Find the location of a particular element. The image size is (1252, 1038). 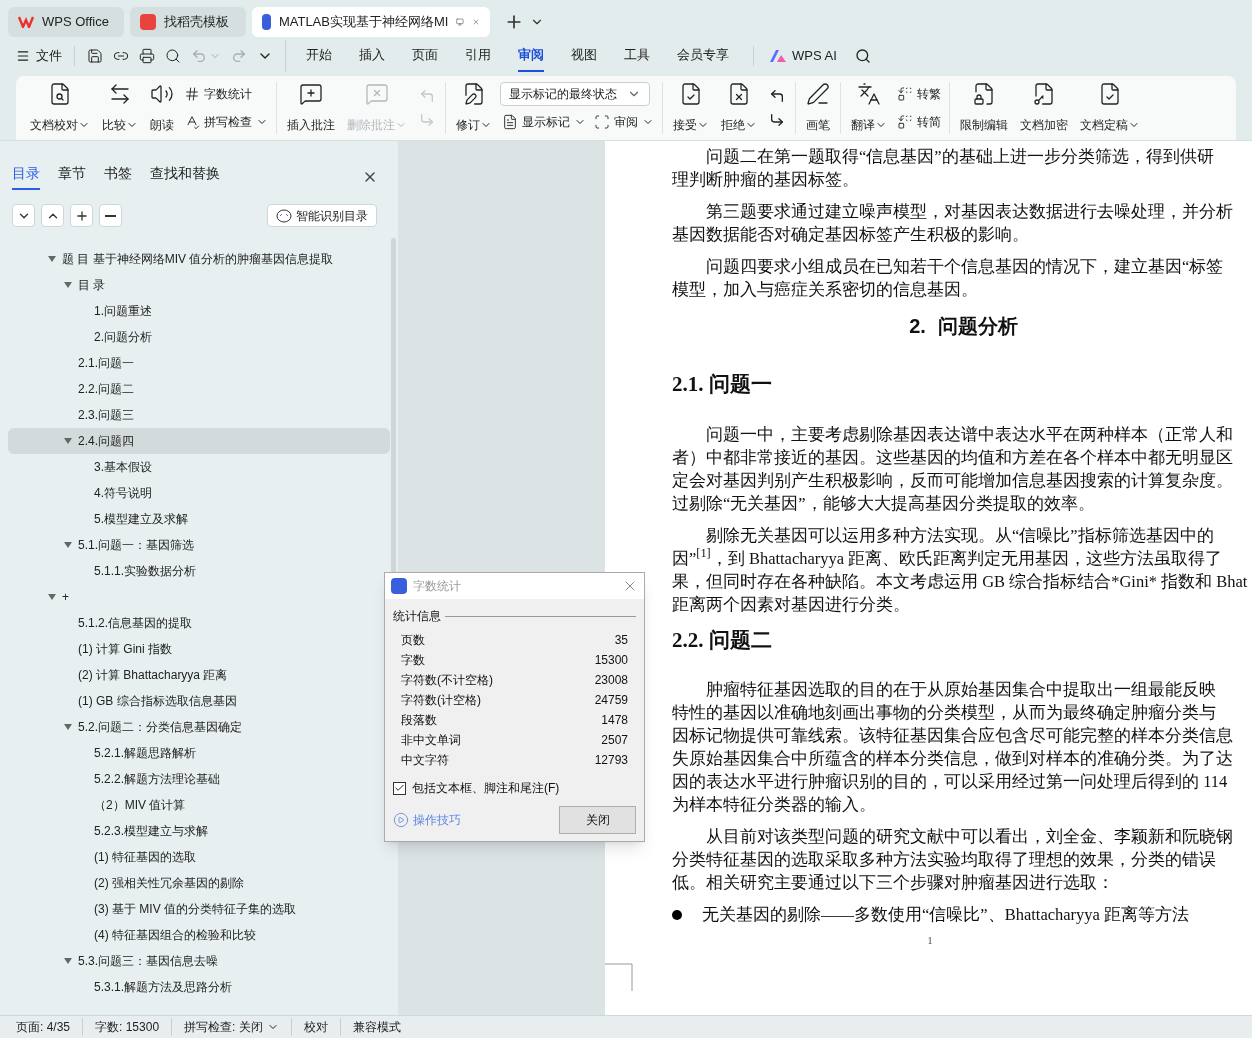

chapter-number: 2. is located at coordinates (917, 326).